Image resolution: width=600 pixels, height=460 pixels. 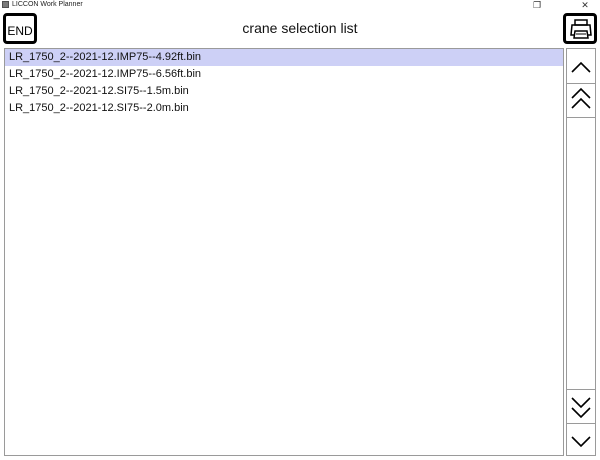 I want to click on list-item: LR_1750_2--2021-12.SI75--2.0m.bin, so click(x=284, y=108).